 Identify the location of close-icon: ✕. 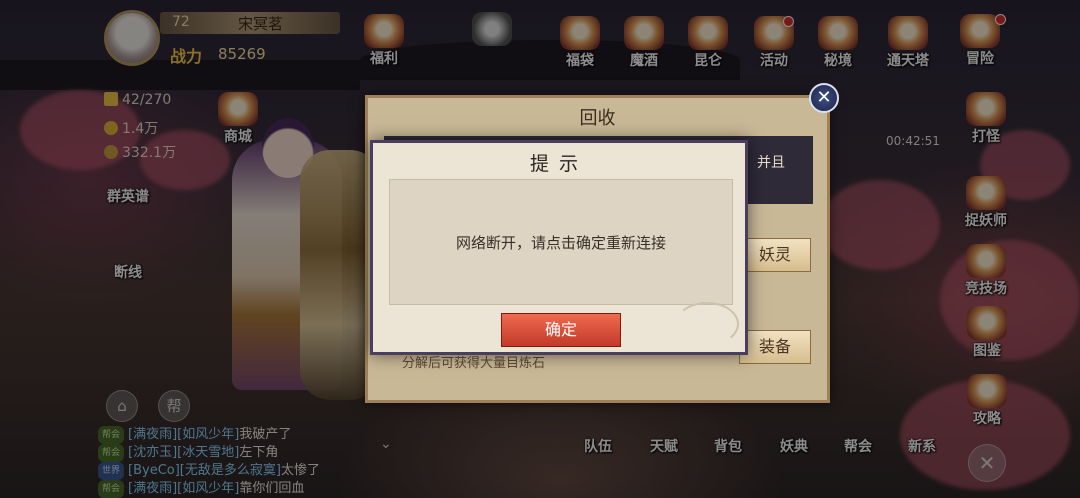
(824, 97).